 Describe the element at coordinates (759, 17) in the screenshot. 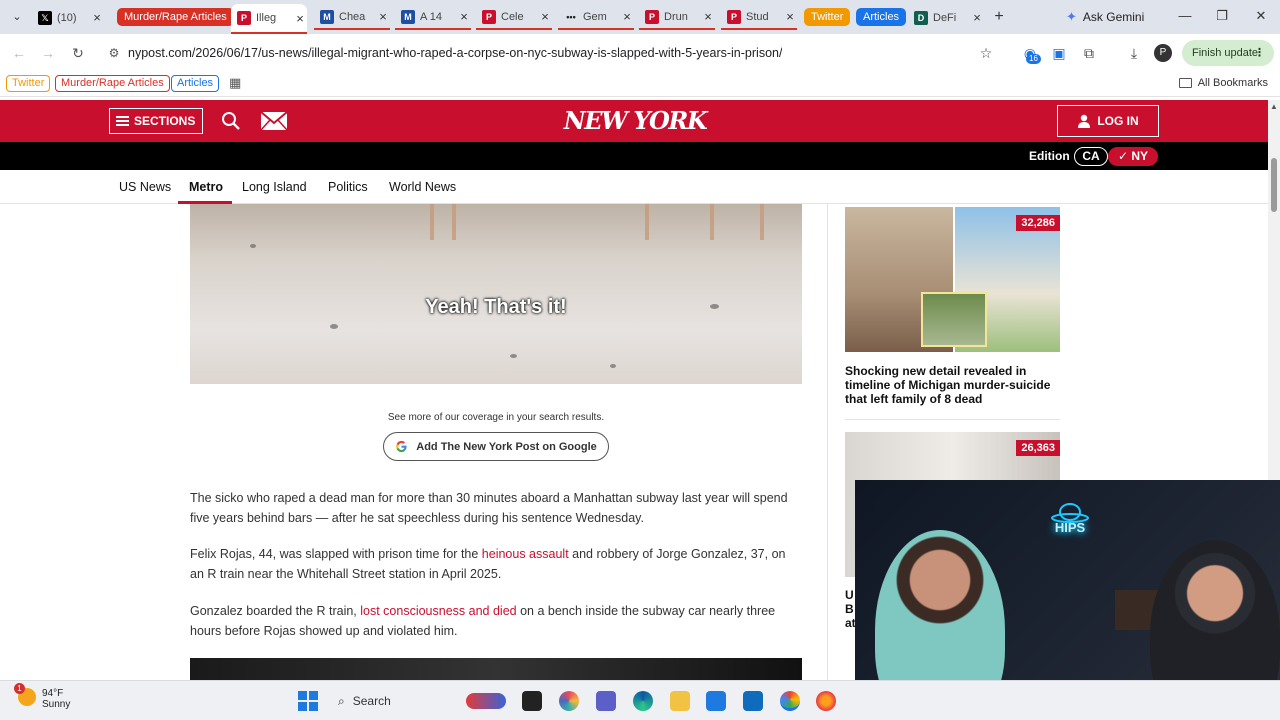

I see `tab-stud: P Stud ×` at that location.